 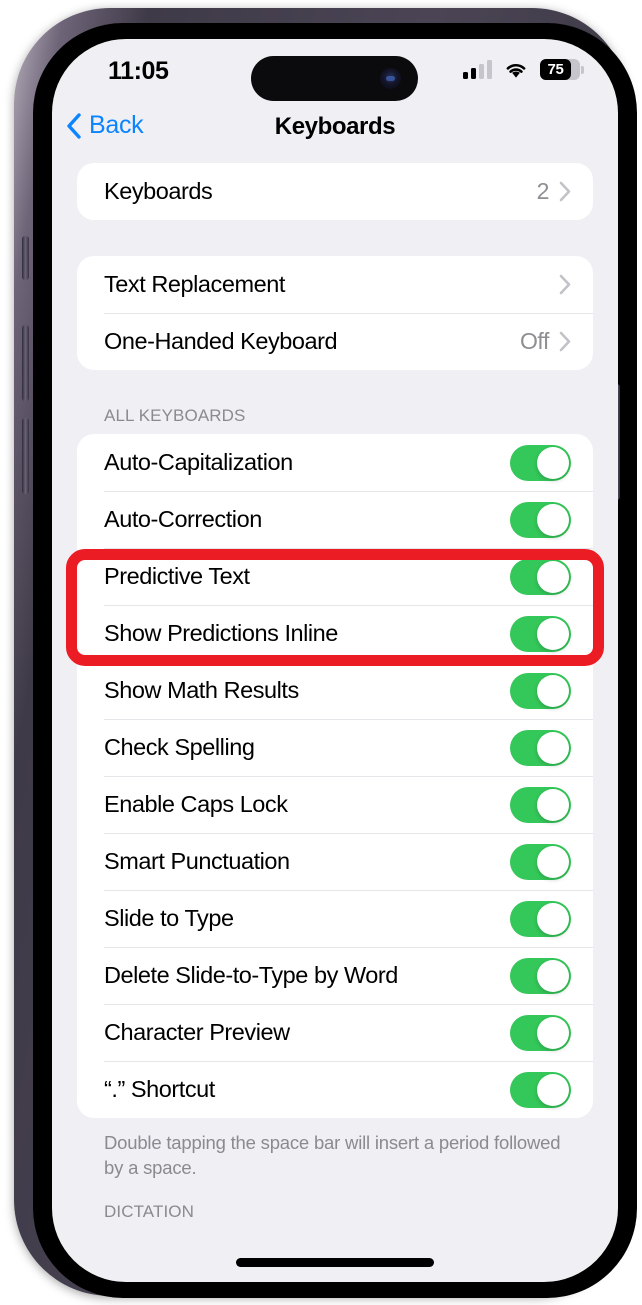 I want to click on toggle-period-shortcut, so click(x=540, y=1089).